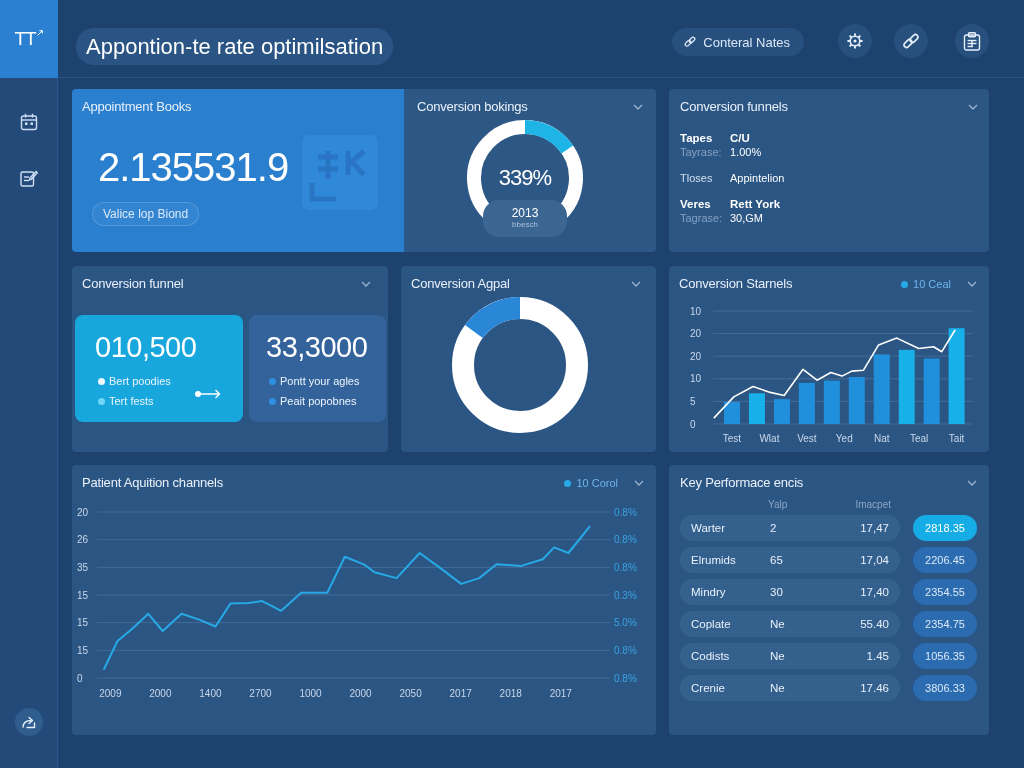 The width and height of the screenshot is (1024, 768). Describe the element at coordinates (83, 567) in the screenshot. I see `axis-label: 35` at that location.